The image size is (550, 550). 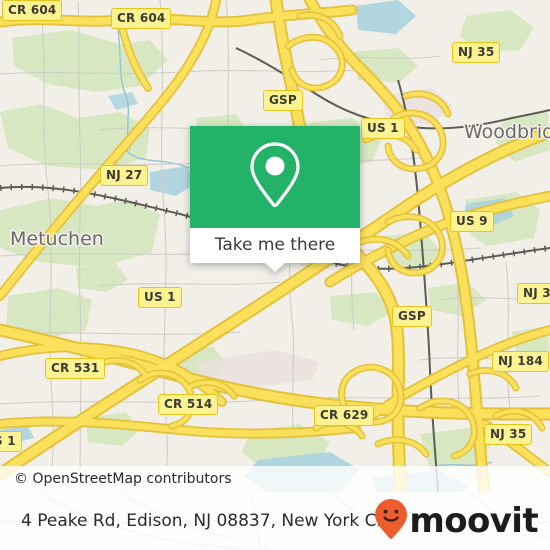 I want to click on road-shield-cr604-b: CR 604, so click(x=141, y=18).